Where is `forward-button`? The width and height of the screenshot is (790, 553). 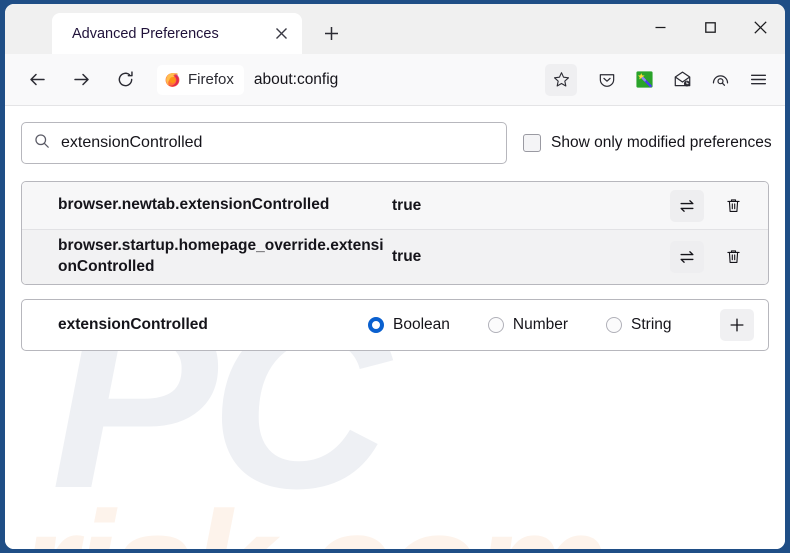 forward-button is located at coordinates (81, 80).